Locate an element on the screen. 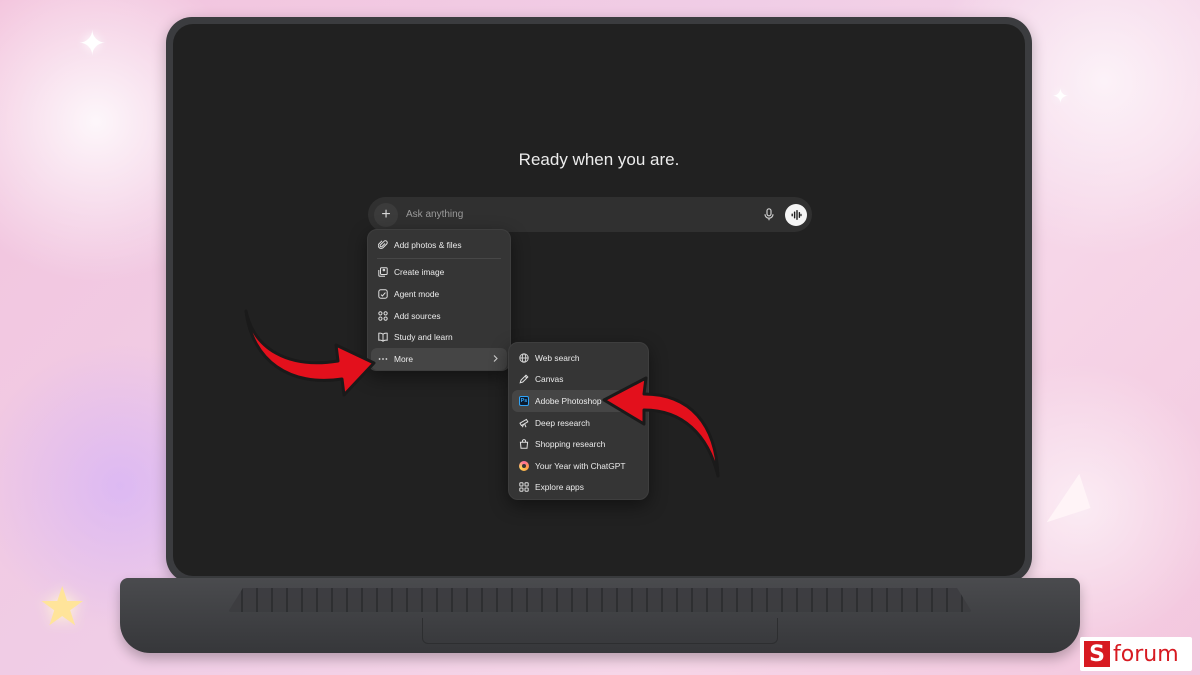 Image resolution: width=1200 pixels, height=675 pixels. sforum-badge: S is located at coordinates (1097, 654).